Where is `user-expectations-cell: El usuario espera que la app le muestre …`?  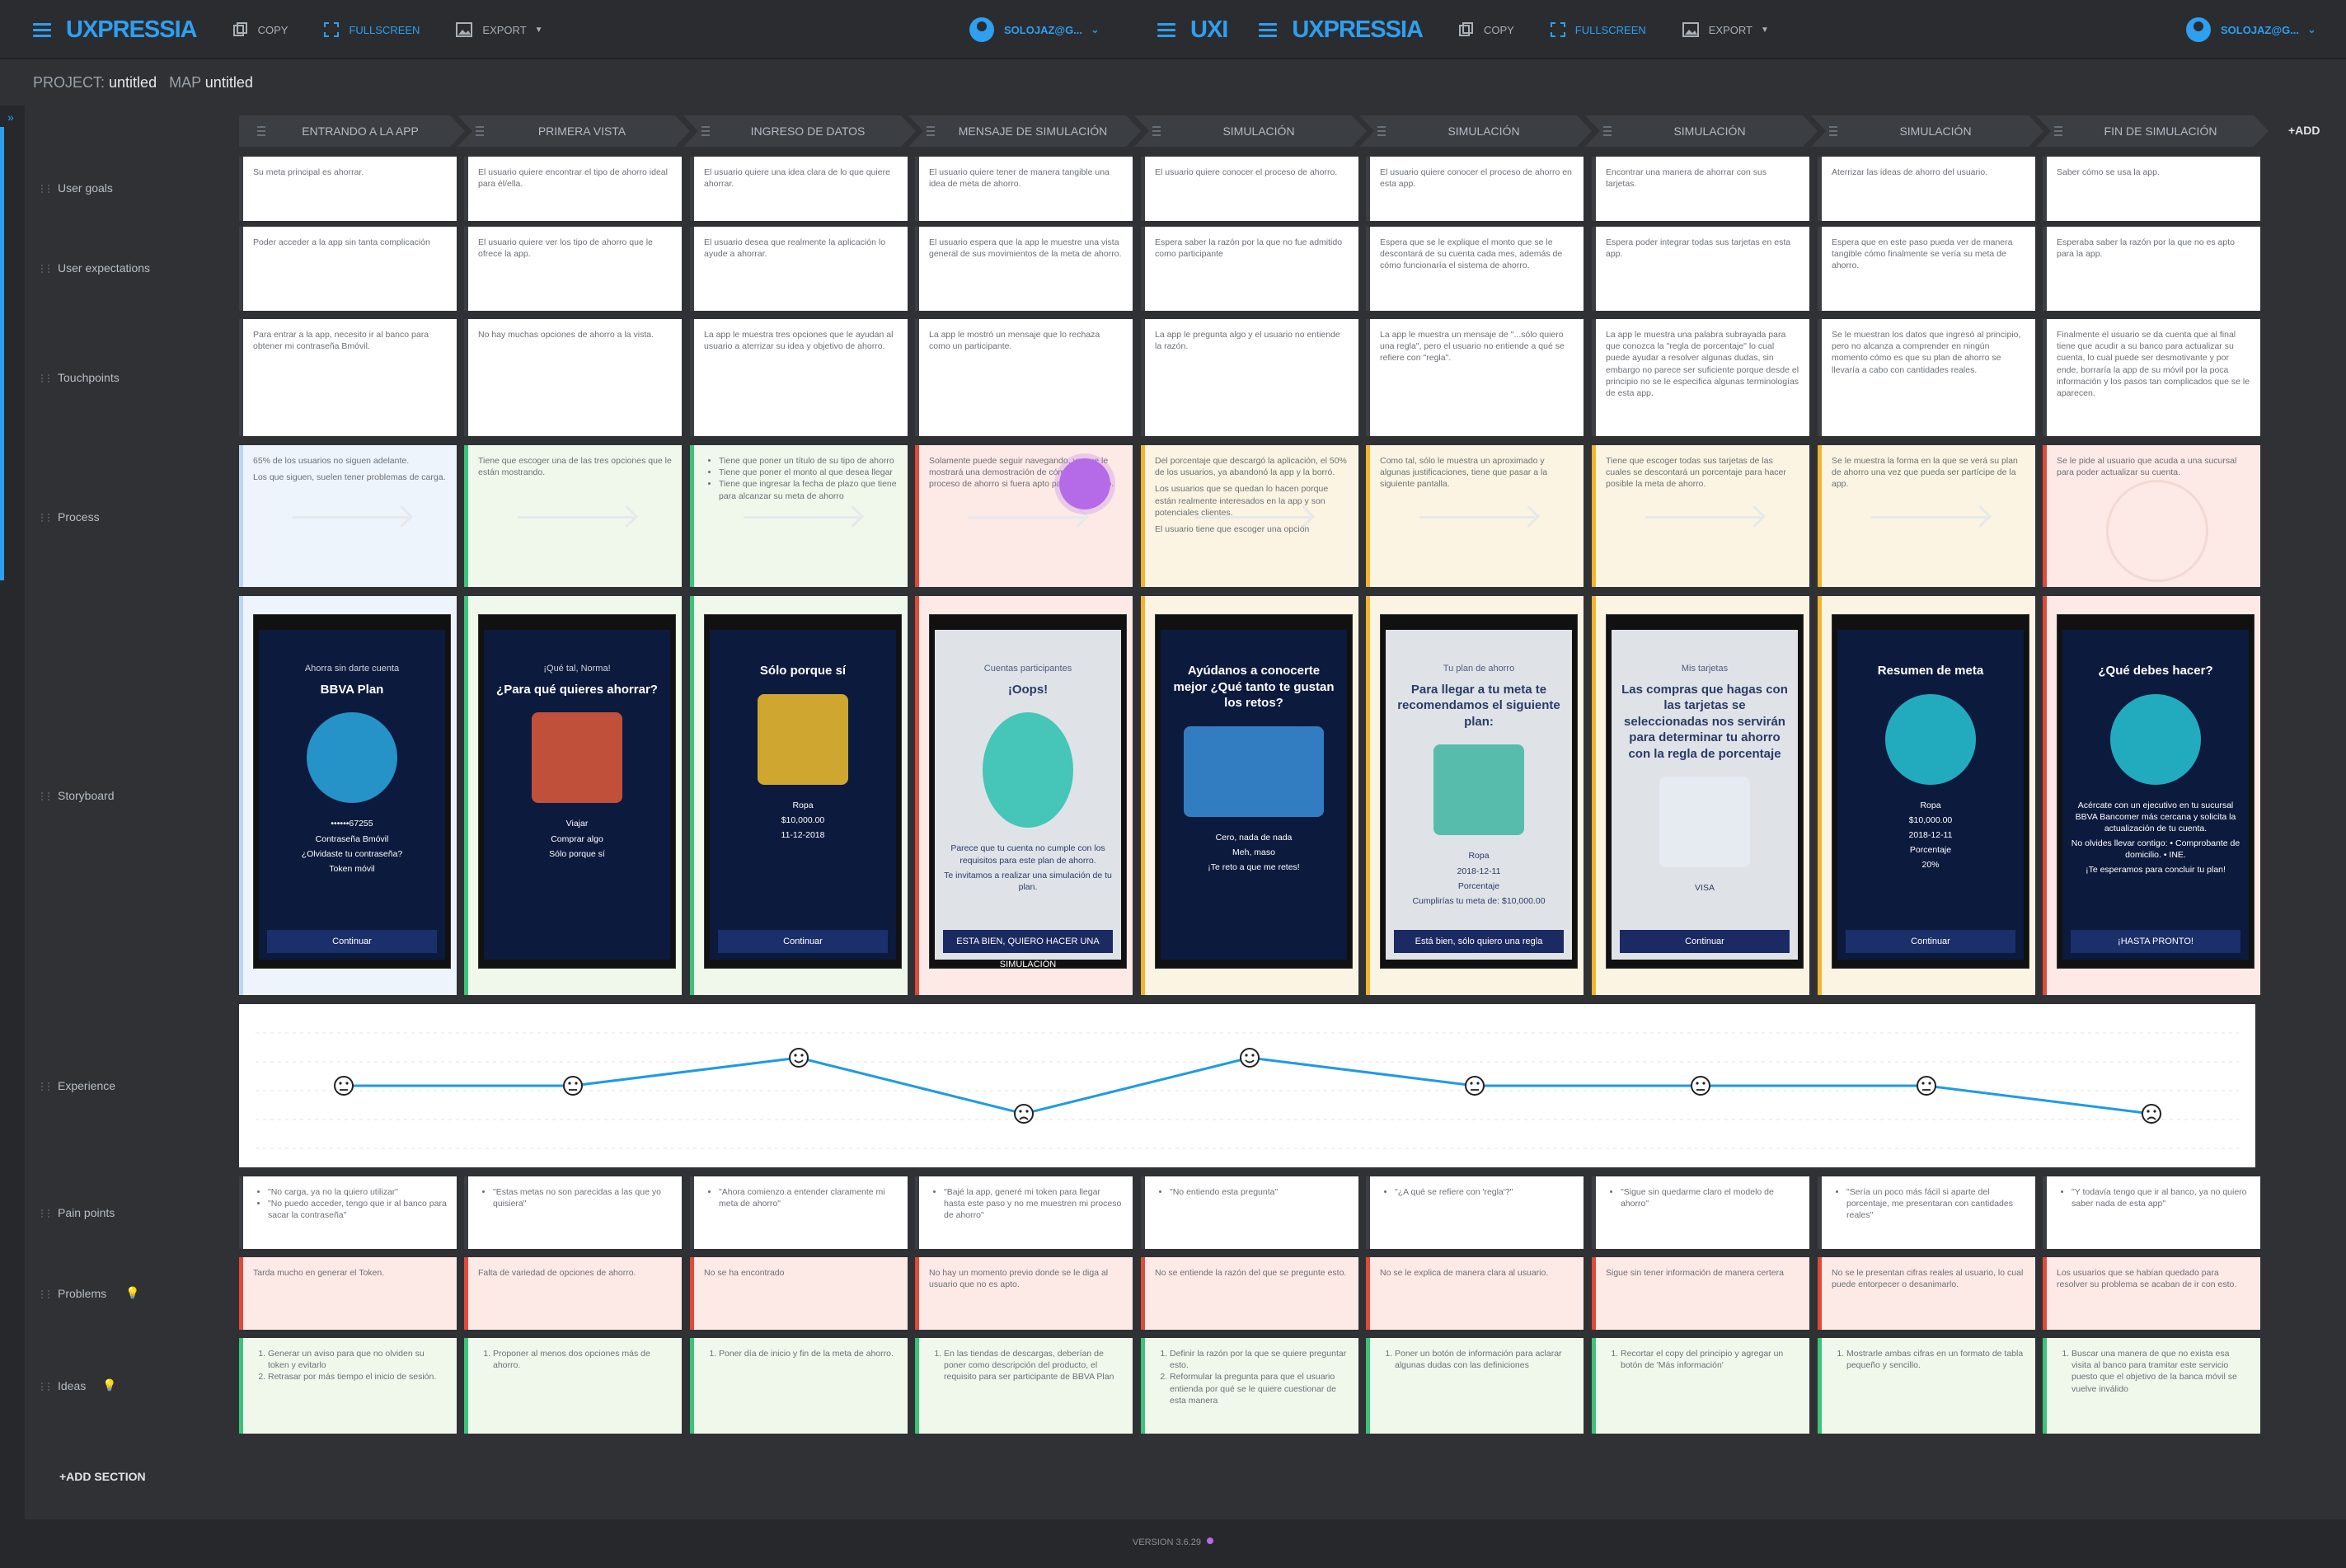
user-expectations-cell: El usuario espera que la app le muestre … is located at coordinates (1024, 269).